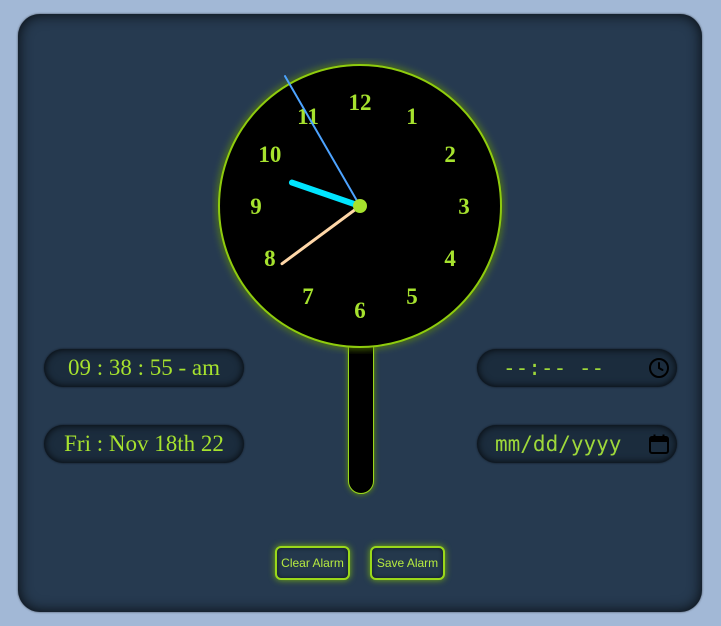 Image resolution: width=721 pixels, height=626 pixels. What do you see at coordinates (558, 444) in the screenshot?
I see `alarm-date-placeholder: mm/dd/yyyy` at bounding box center [558, 444].